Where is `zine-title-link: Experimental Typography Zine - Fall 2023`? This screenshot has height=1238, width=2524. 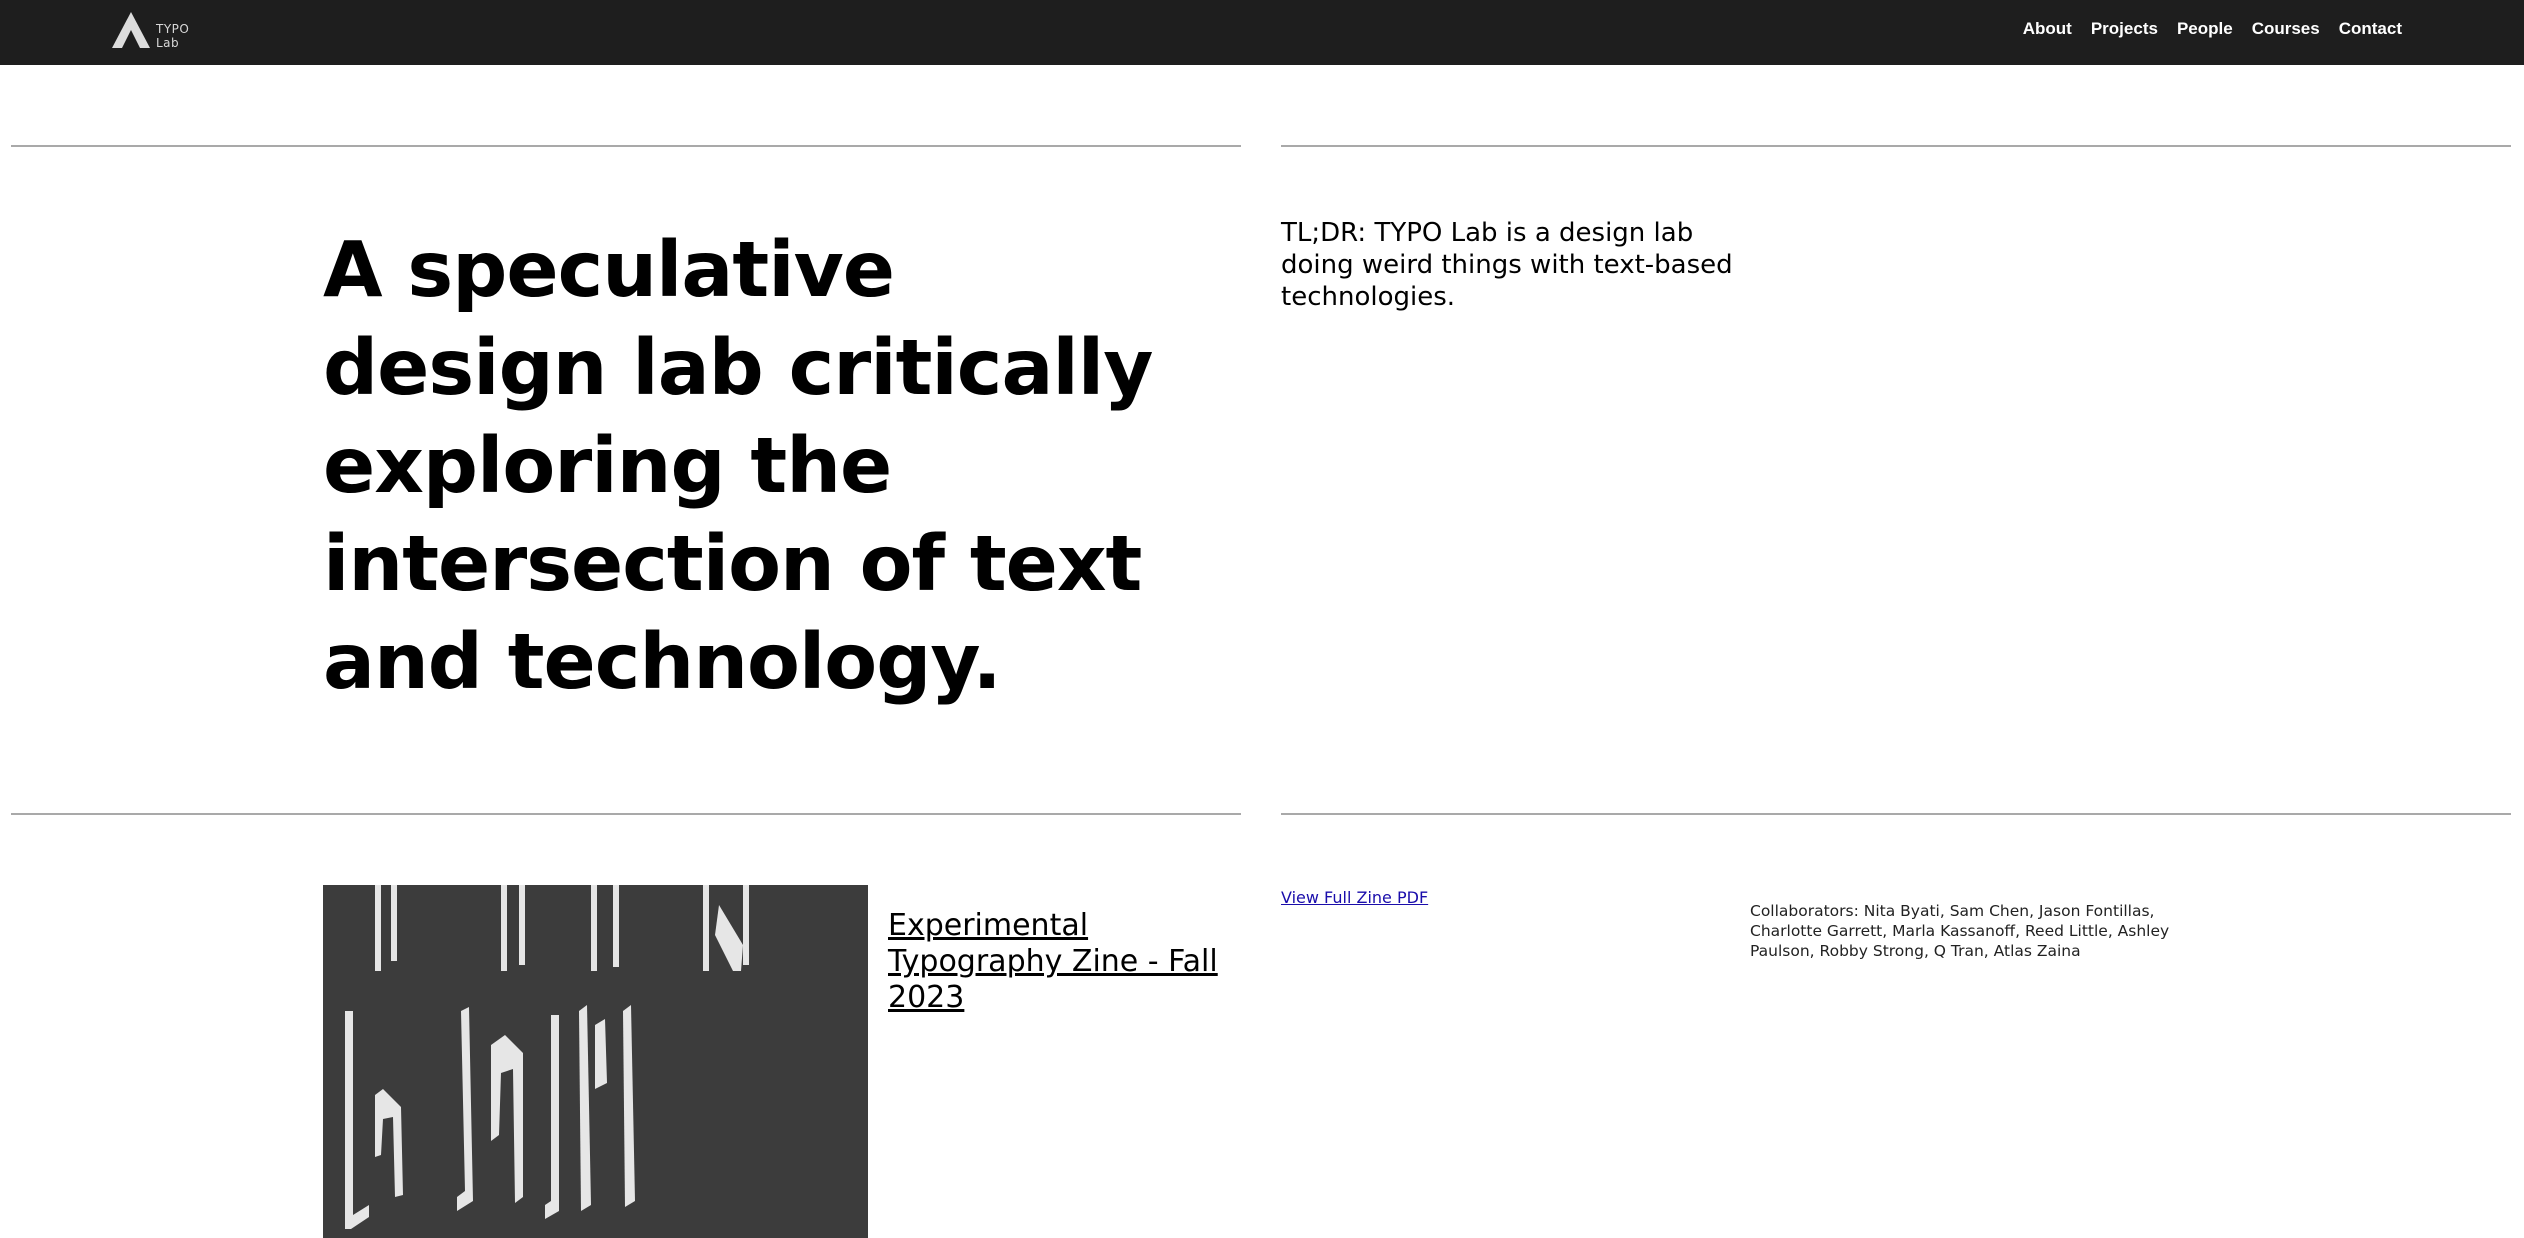 zine-title-link: Experimental Typography Zine - Fall 2023 is located at coordinates (1058, 962).